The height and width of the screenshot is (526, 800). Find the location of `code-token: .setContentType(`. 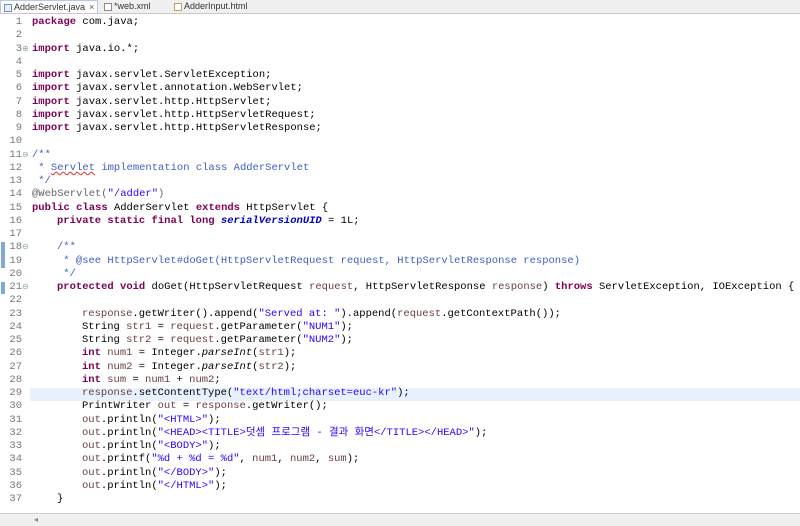

code-token: .setContentType( is located at coordinates (183, 393).